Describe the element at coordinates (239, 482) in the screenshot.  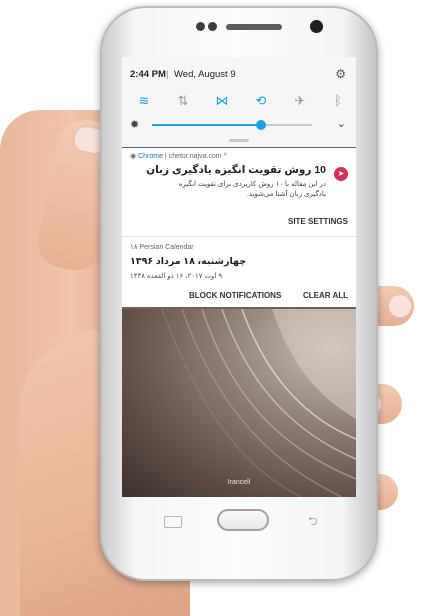
I see `carrier-label: Irancell` at that location.